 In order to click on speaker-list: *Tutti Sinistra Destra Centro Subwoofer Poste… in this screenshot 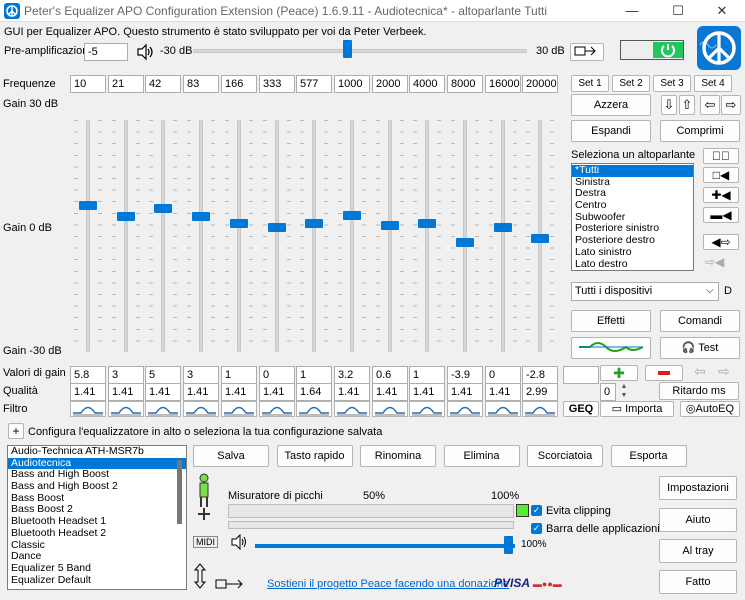, I will do `click(632, 217)`.